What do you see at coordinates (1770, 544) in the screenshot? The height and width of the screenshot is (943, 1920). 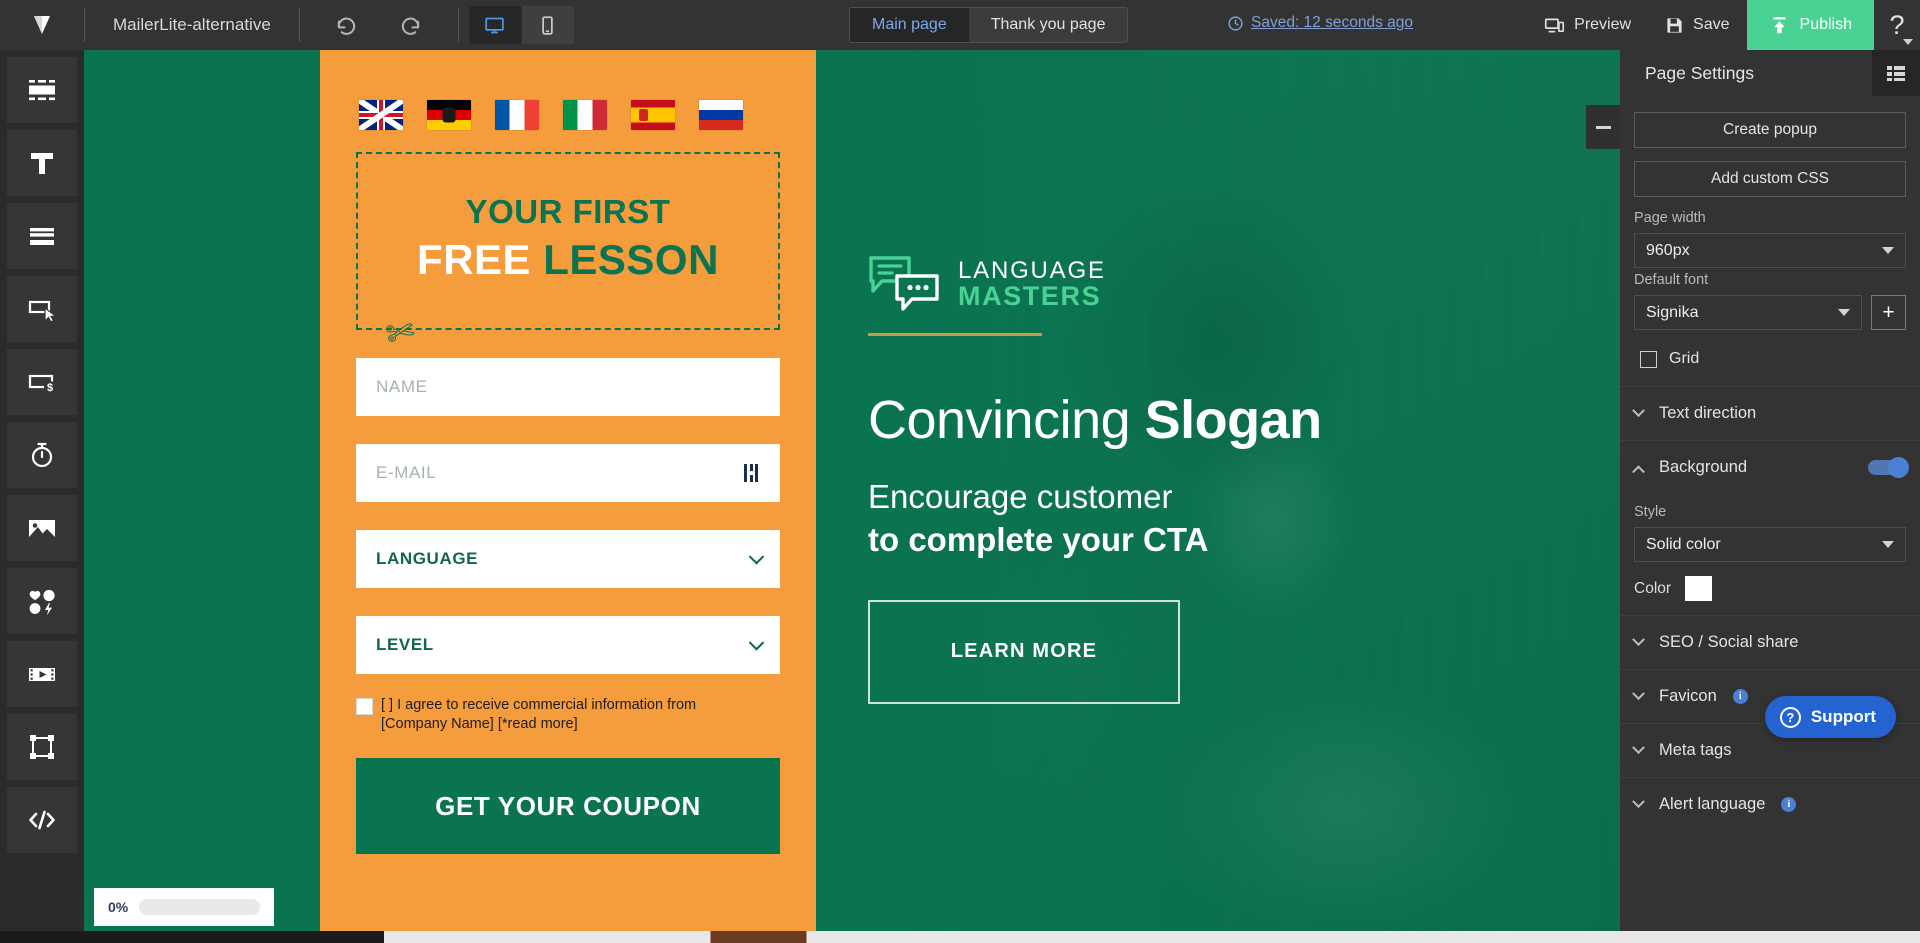 I see `background-style-select: Solid color` at bounding box center [1770, 544].